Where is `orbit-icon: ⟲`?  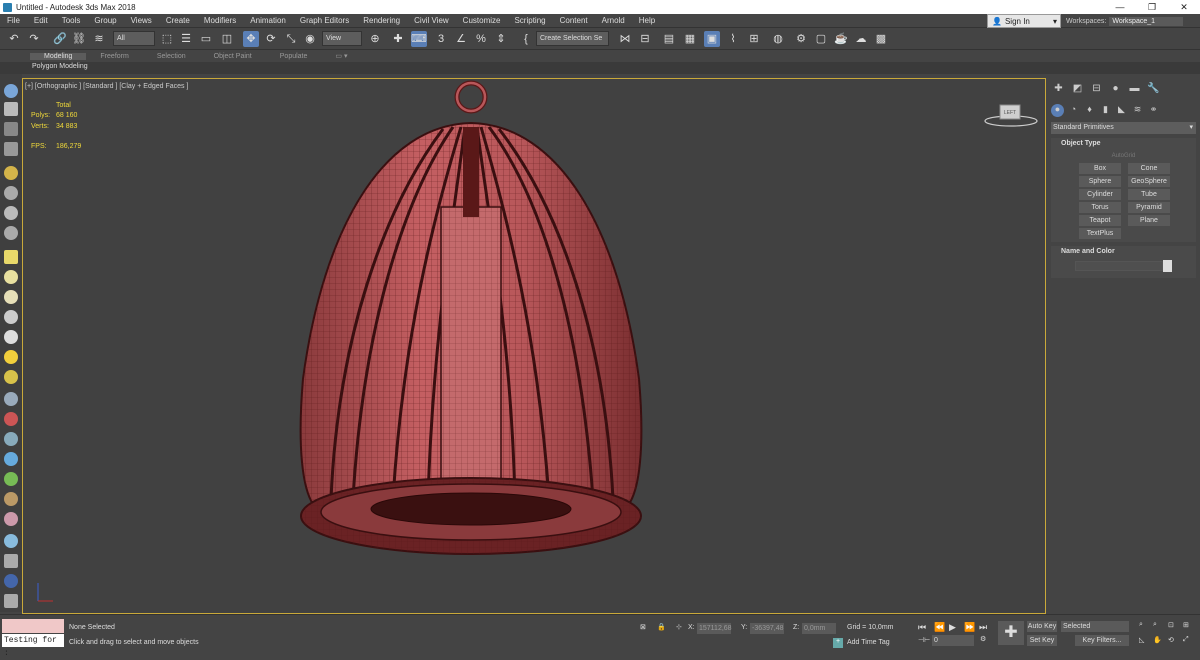 orbit-icon: ⟲ is located at coordinates (1171, 640).